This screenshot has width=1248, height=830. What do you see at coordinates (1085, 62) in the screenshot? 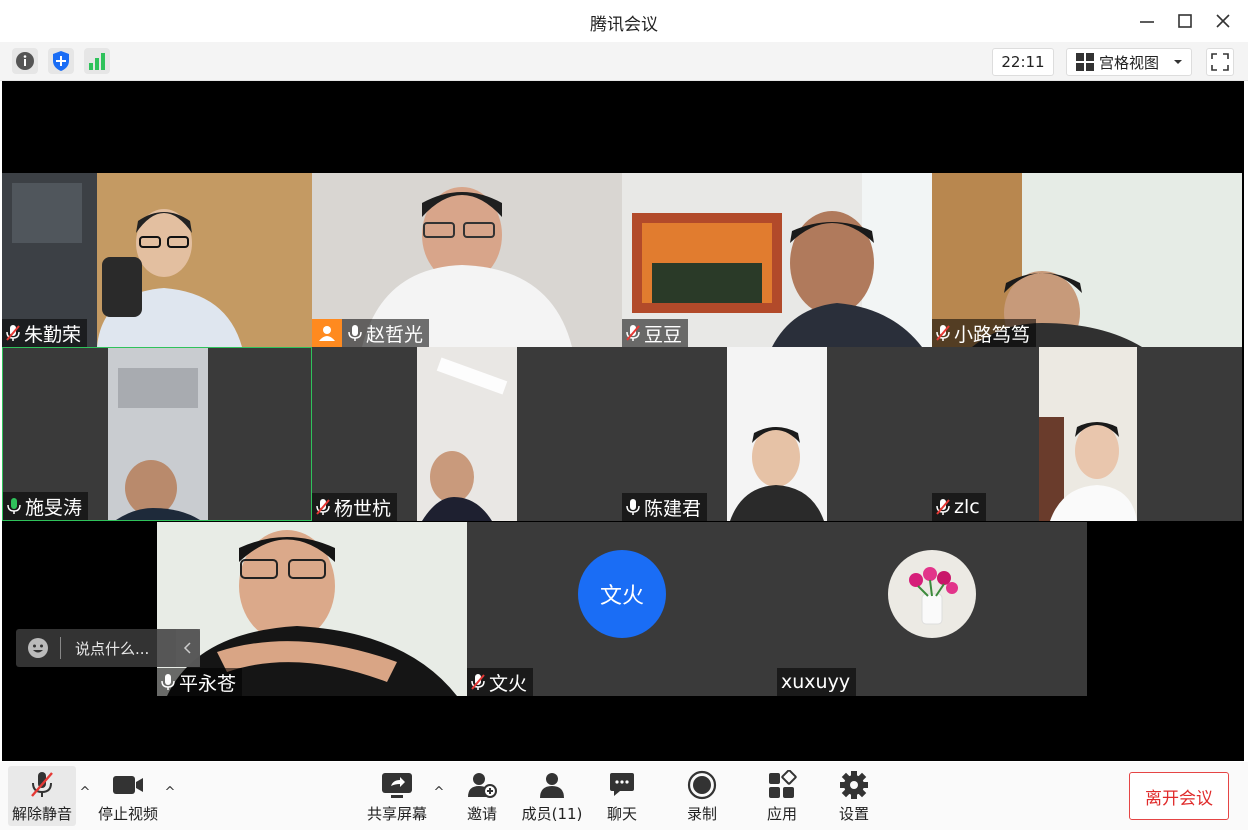
I see `grid-view-icon` at bounding box center [1085, 62].